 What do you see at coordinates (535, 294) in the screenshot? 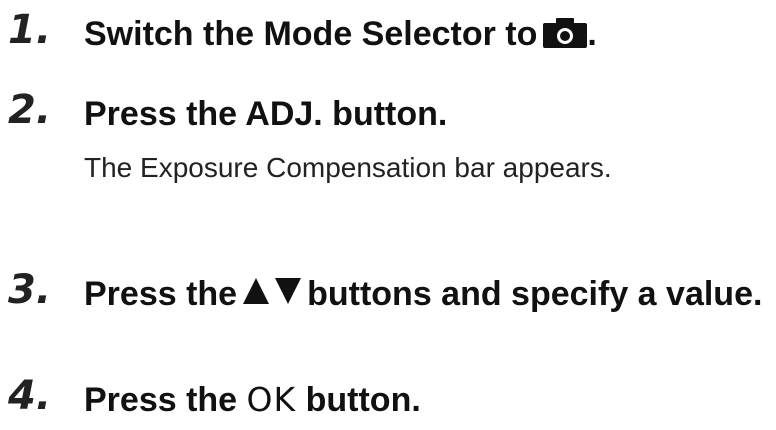
I see `step-text-end: buttons and specify a value.` at bounding box center [535, 294].